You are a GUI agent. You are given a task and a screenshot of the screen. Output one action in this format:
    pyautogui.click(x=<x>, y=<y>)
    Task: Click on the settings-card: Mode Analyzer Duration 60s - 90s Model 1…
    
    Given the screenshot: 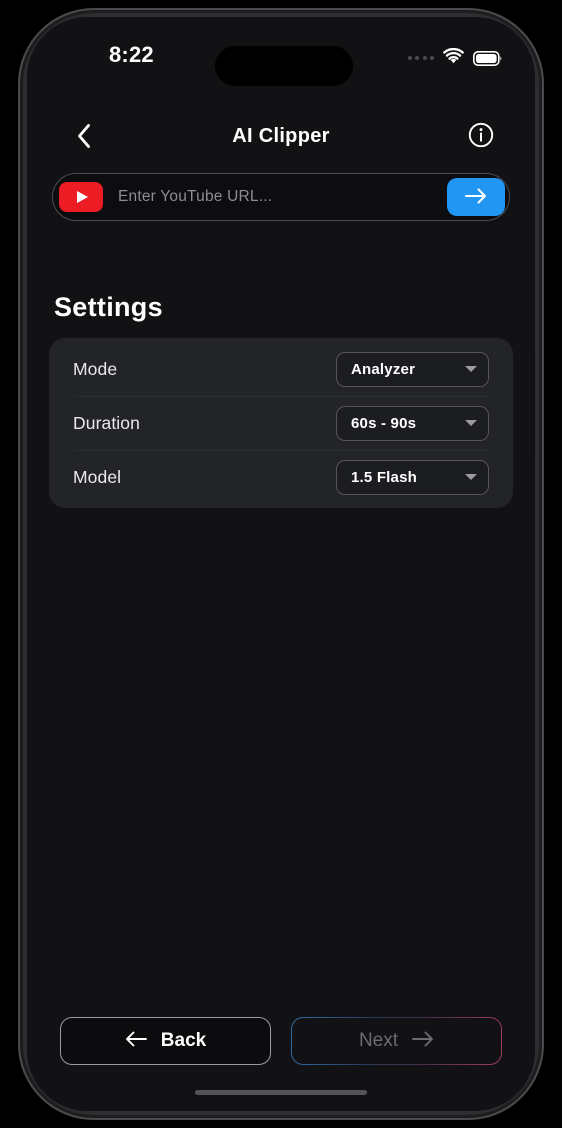 What is the action you would take?
    pyautogui.click(x=281, y=423)
    